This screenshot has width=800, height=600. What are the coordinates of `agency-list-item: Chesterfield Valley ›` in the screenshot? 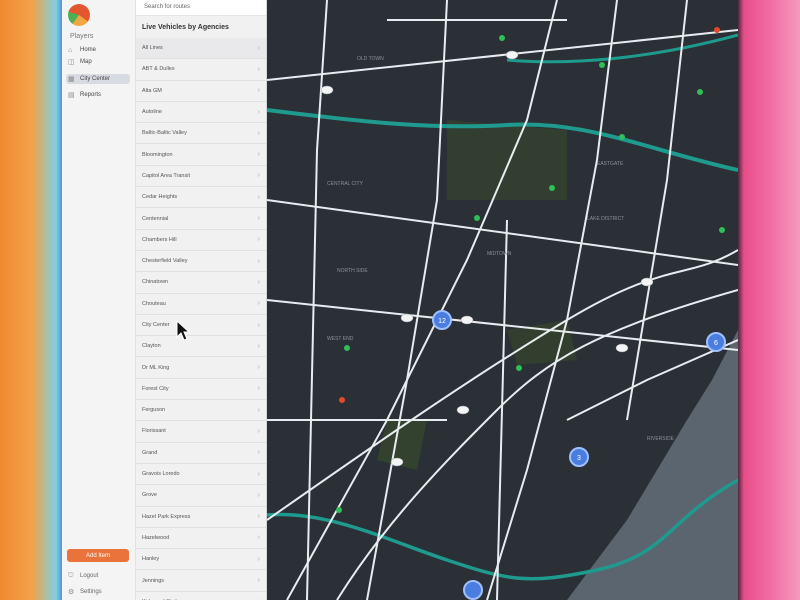 It's located at (201, 262).